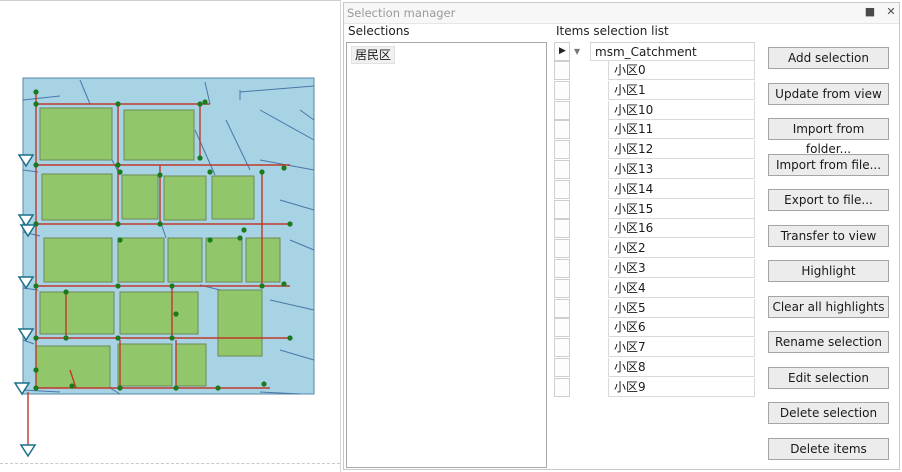  I want to click on tree-item-label: 小区13, so click(681, 169).